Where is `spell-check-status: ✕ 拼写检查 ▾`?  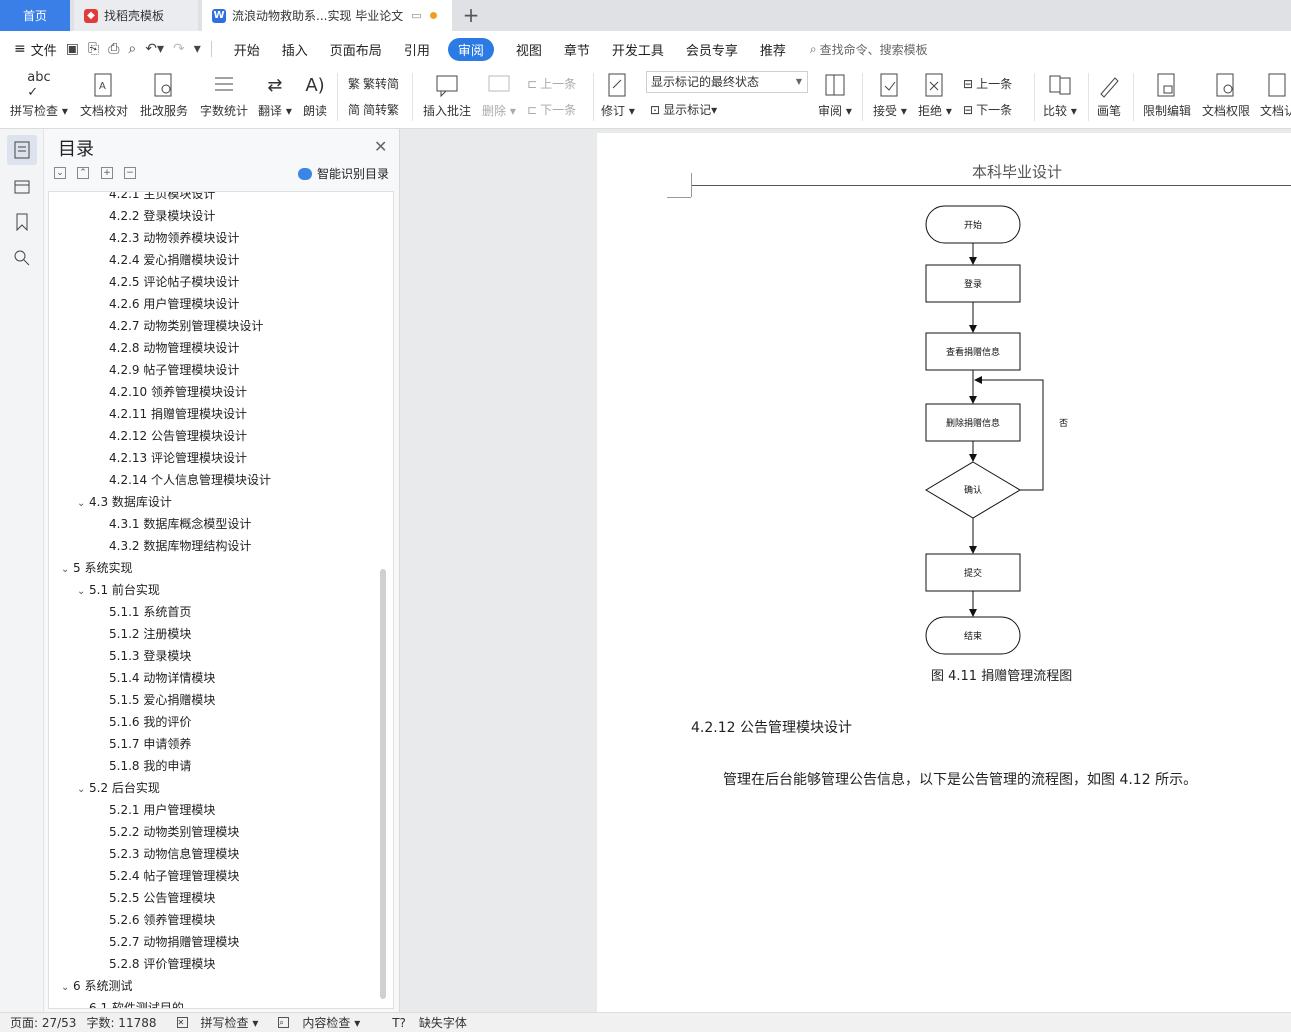
spell-check-status: ✕ 拼写检查 ▾ is located at coordinates (212, 1022).